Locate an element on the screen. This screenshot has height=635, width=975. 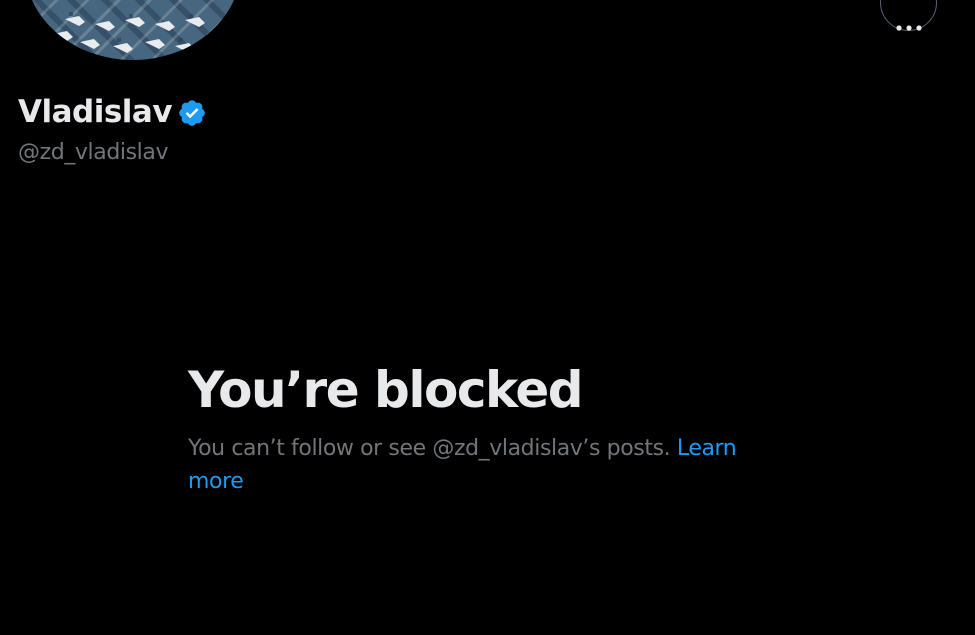
avatar-pattern is located at coordinates (140, 32).